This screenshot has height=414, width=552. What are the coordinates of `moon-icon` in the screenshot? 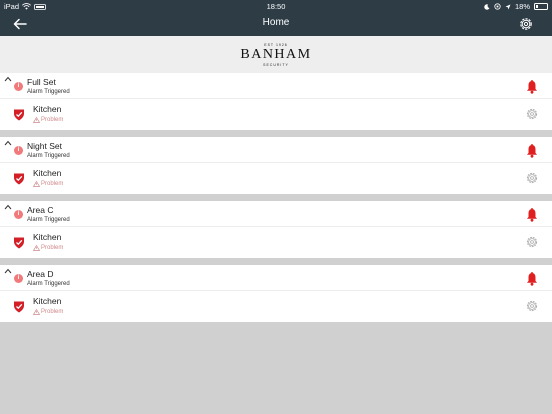 It's located at (487, 6).